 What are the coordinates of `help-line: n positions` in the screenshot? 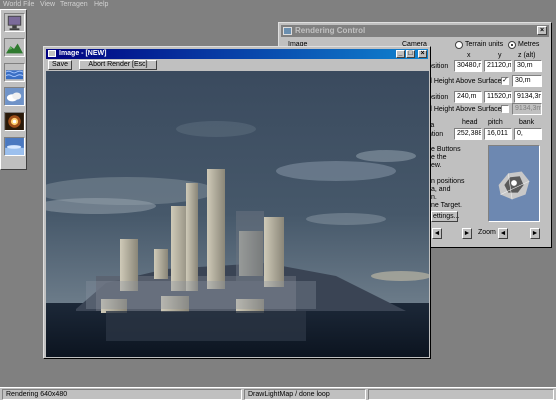 It's located at (448, 181).